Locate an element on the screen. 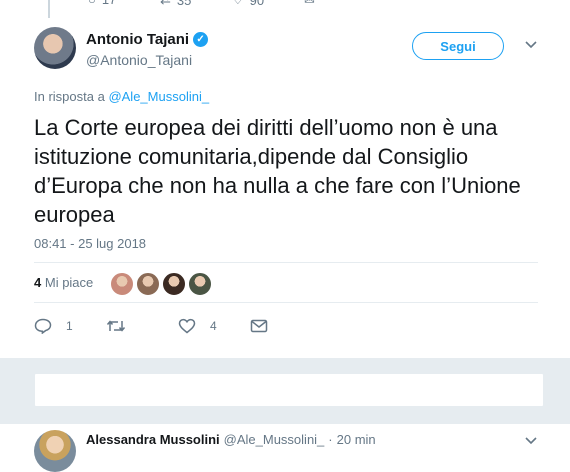  verified-badge-icon: ✓ is located at coordinates (201, 39).